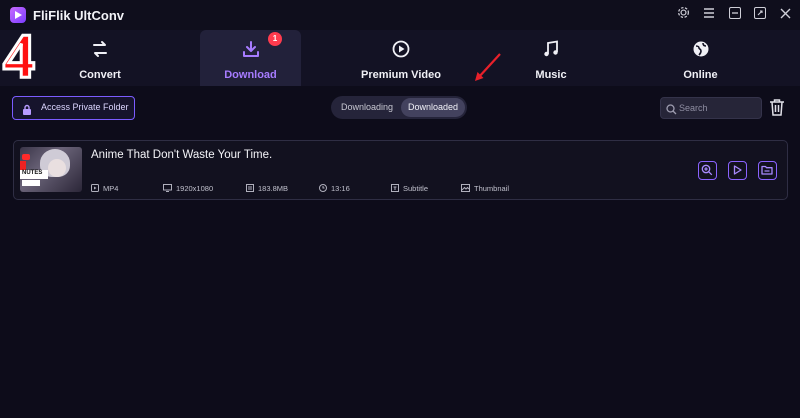  I want to click on size-meta: 183.8MB, so click(267, 189).